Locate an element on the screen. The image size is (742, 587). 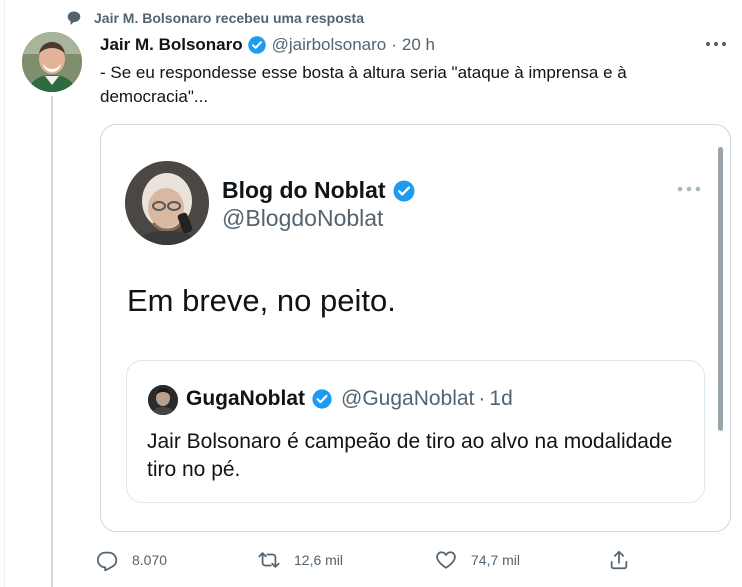
quoted-header: GugaNoblat @GugaNoblat · 1d is located at coordinates (349, 399).